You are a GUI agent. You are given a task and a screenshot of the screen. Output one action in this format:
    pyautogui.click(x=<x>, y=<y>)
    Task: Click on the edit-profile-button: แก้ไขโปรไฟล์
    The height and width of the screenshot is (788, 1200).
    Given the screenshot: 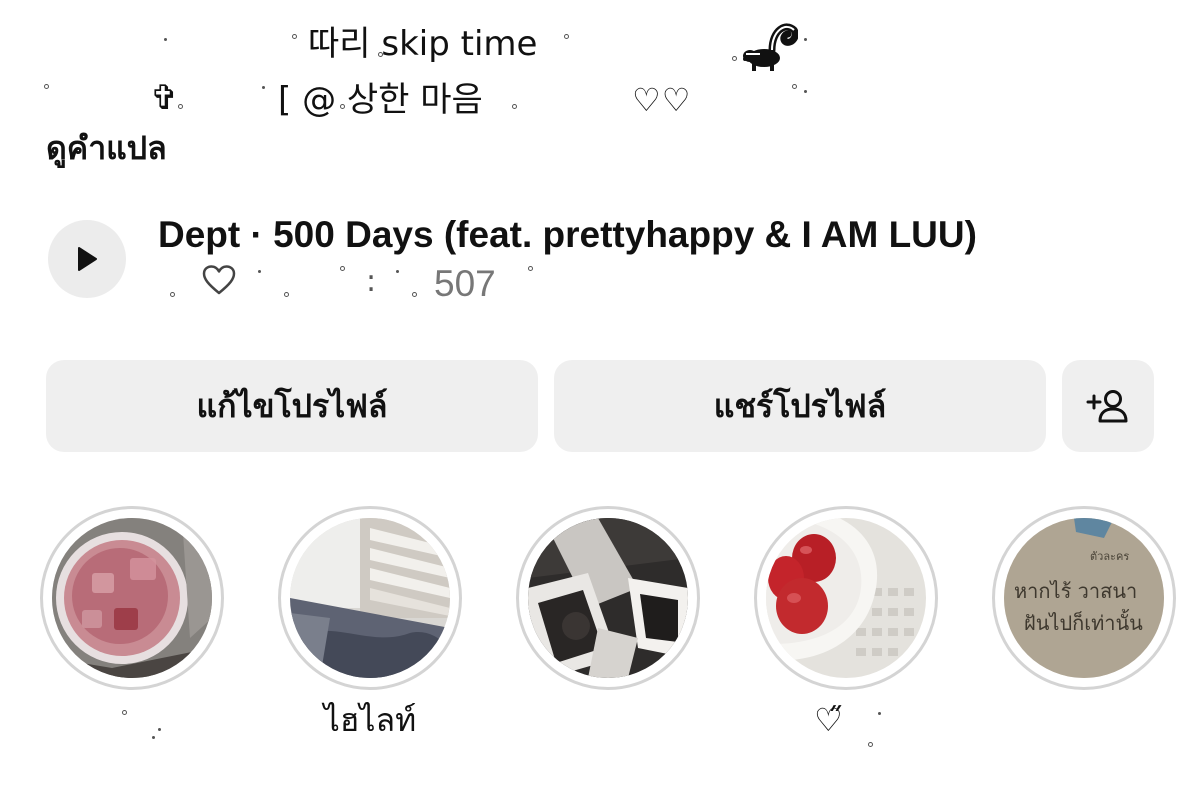 What is the action you would take?
    pyautogui.click(x=292, y=406)
    